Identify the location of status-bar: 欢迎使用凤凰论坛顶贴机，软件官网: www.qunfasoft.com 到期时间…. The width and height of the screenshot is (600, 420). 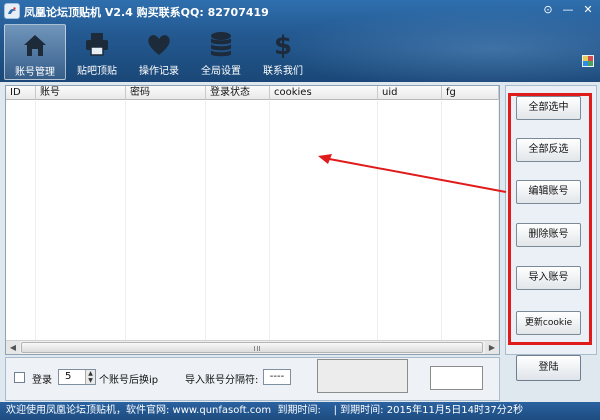
(300, 411).